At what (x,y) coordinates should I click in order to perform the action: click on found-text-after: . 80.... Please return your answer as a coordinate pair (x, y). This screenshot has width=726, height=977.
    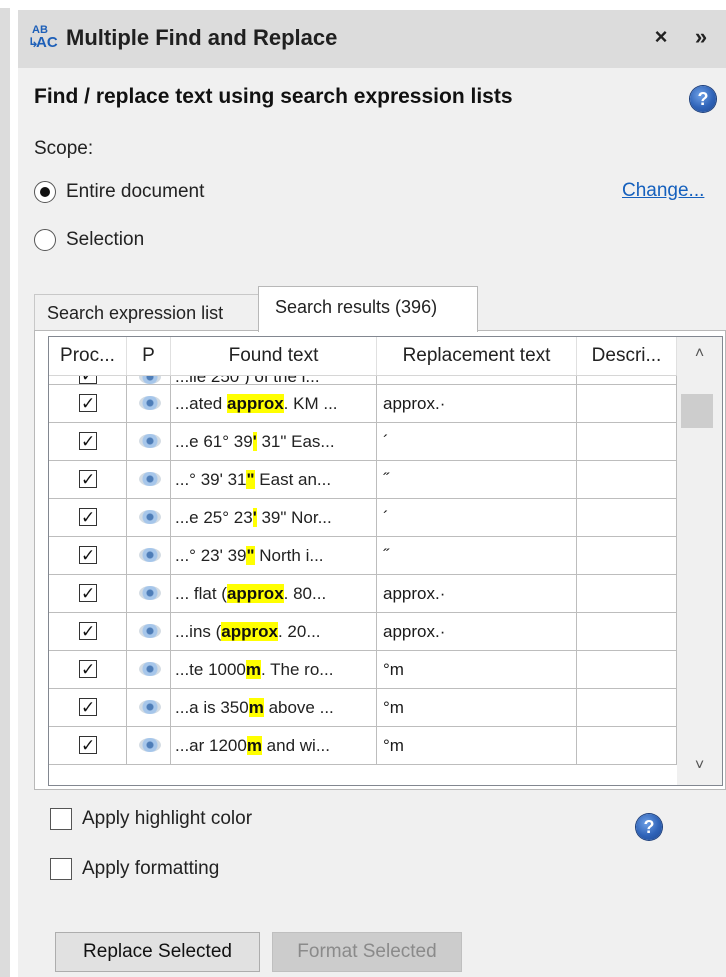
    Looking at the image, I should click on (305, 593).